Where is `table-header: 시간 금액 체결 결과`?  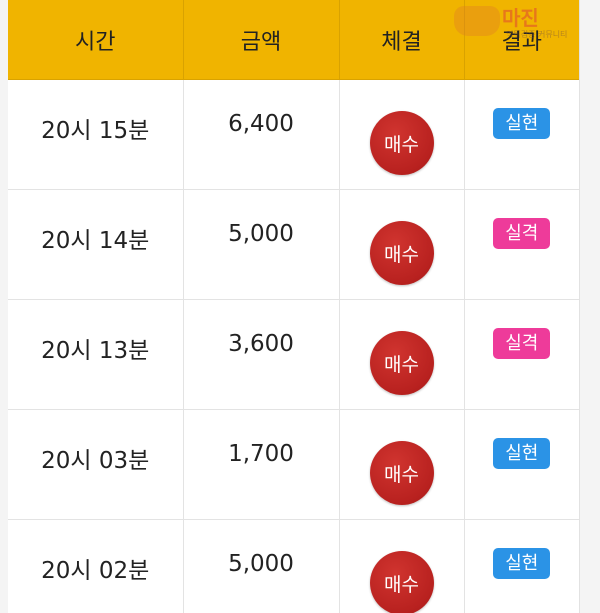 table-header: 시간 금액 체결 결과 is located at coordinates (293, 40).